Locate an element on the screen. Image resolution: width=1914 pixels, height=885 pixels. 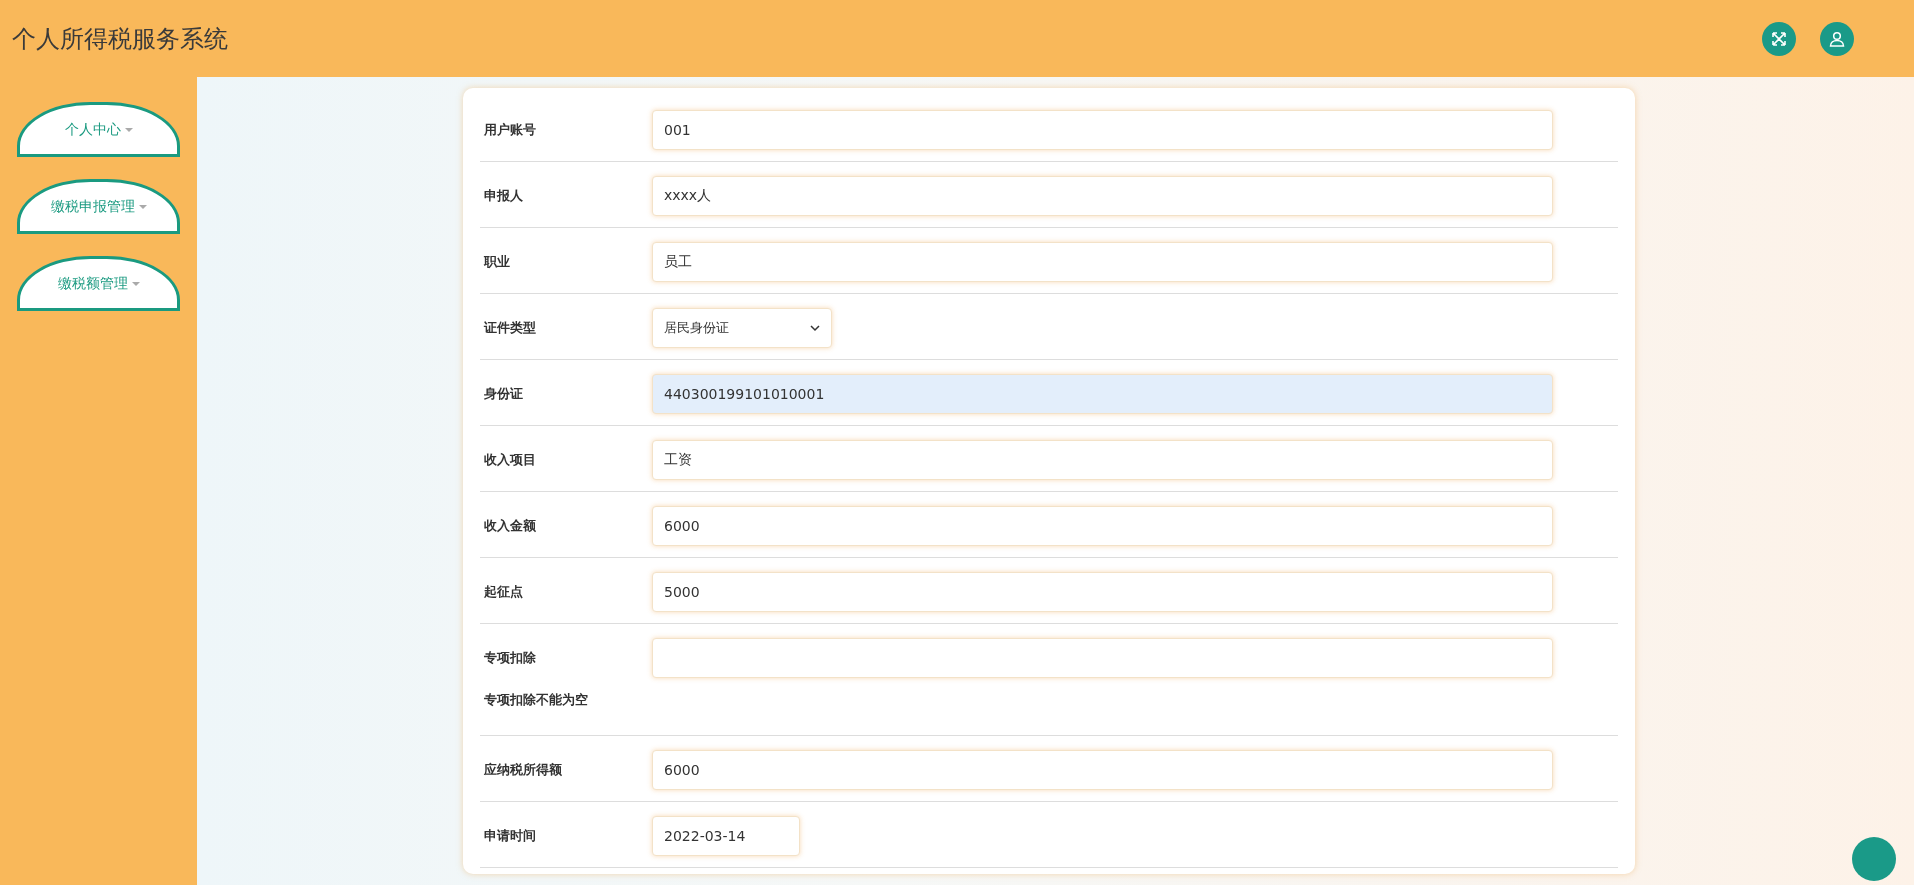
user-icon is located at coordinates (1837, 38).